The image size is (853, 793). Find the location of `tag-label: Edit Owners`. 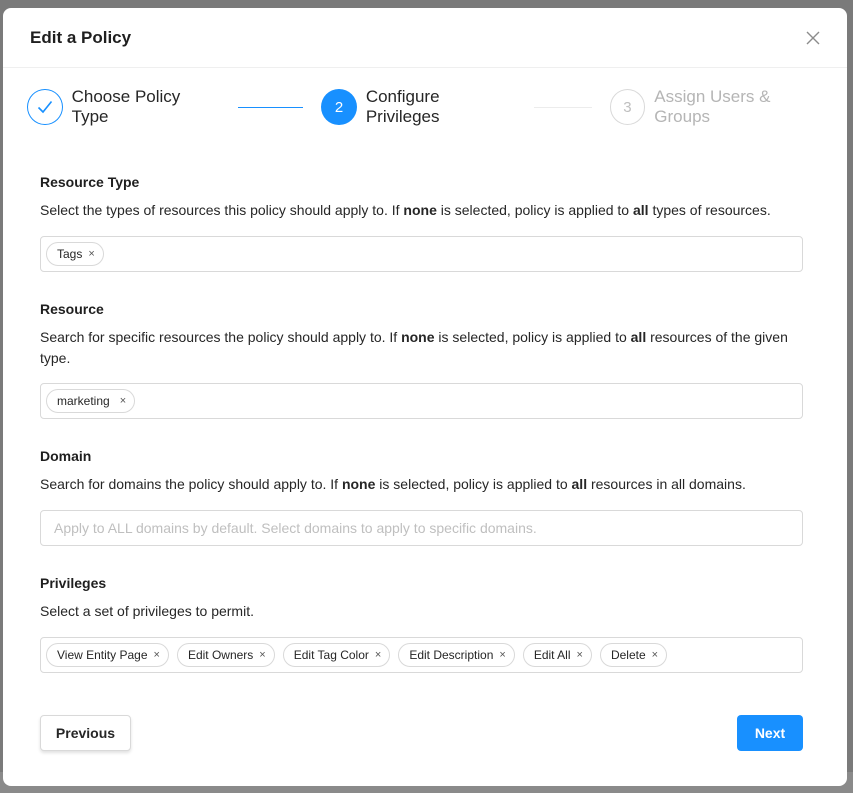

tag-label: Edit Owners is located at coordinates (220, 655).